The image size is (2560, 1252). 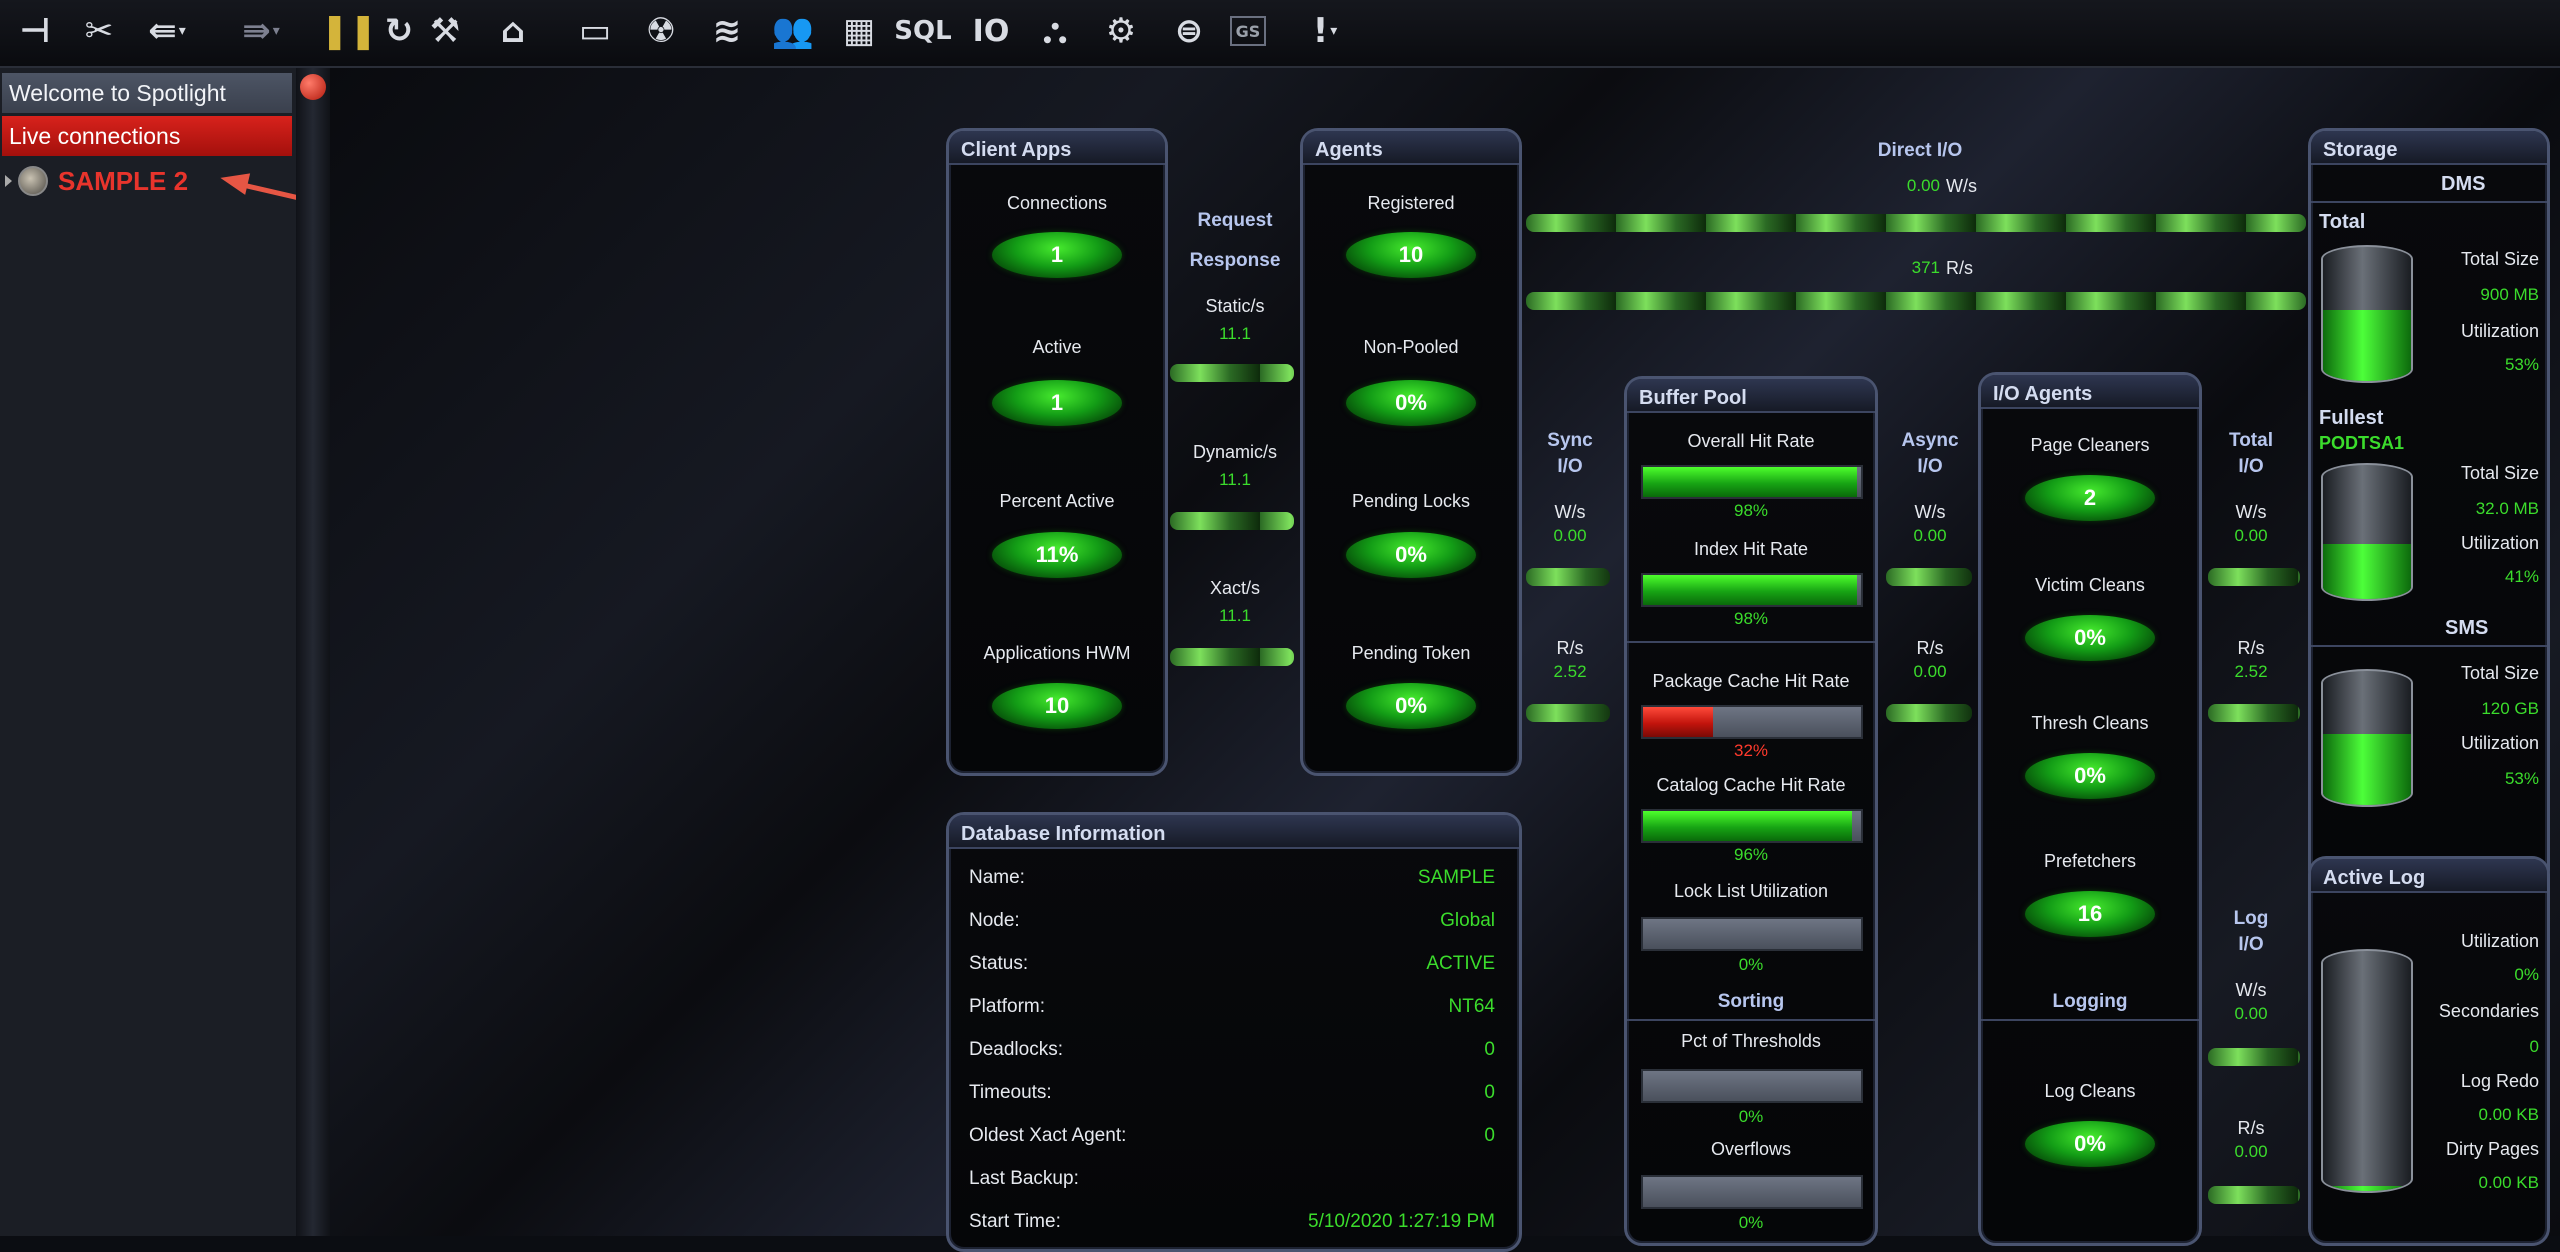 What do you see at coordinates (513, 31) in the screenshot?
I see `home-icon: ⌂` at bounding box center [513, 31].